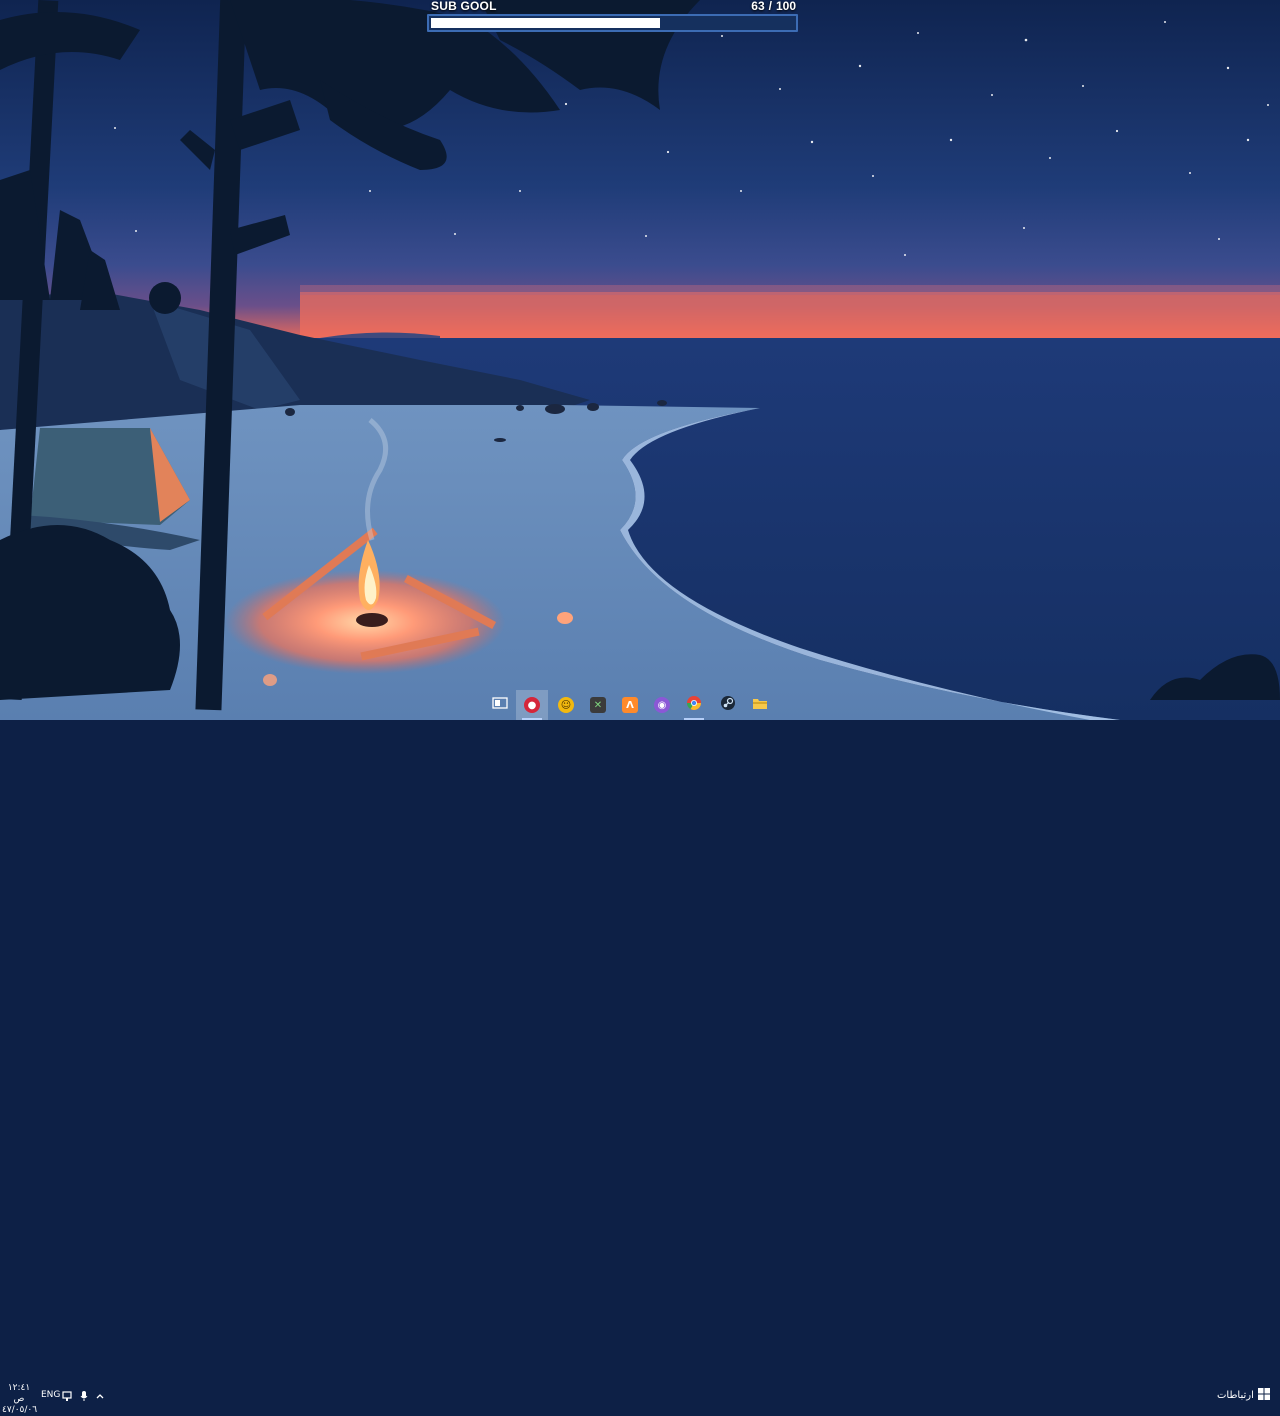 Image resolution: width=1280 pixels, height=1416 pixels. I want to click on steam-icon, so click(728, 705).